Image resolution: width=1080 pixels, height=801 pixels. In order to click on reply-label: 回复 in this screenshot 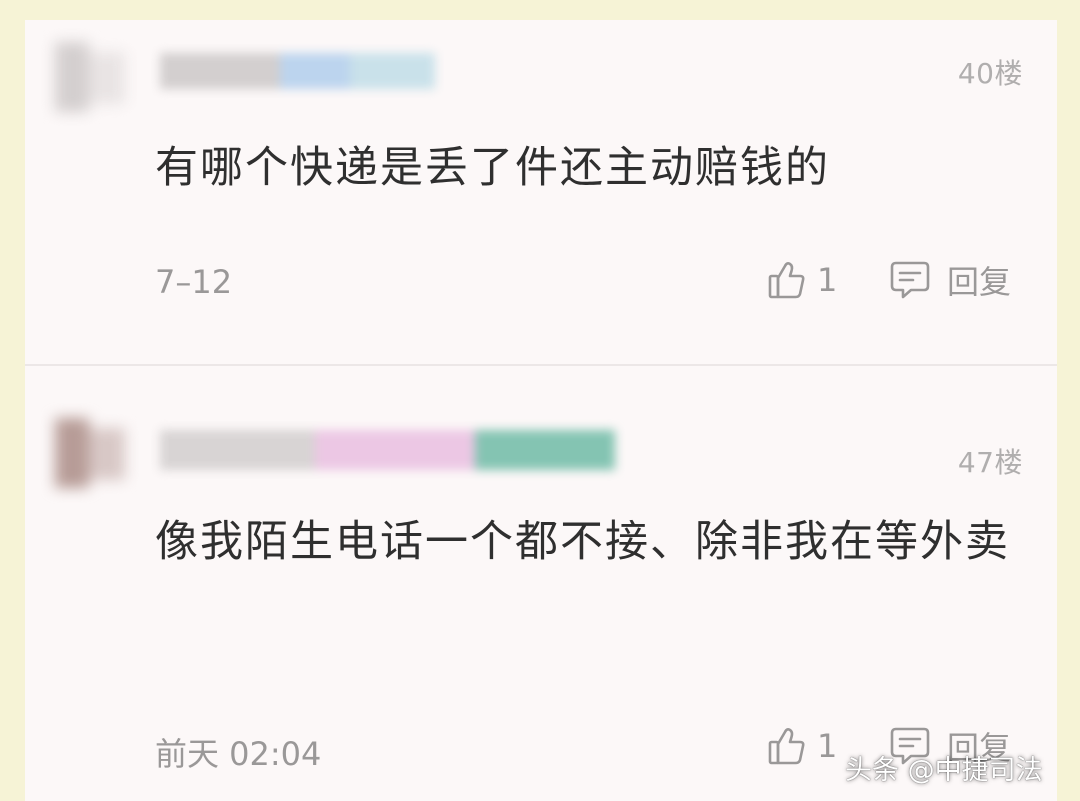, I will do `click(979, 282)`.